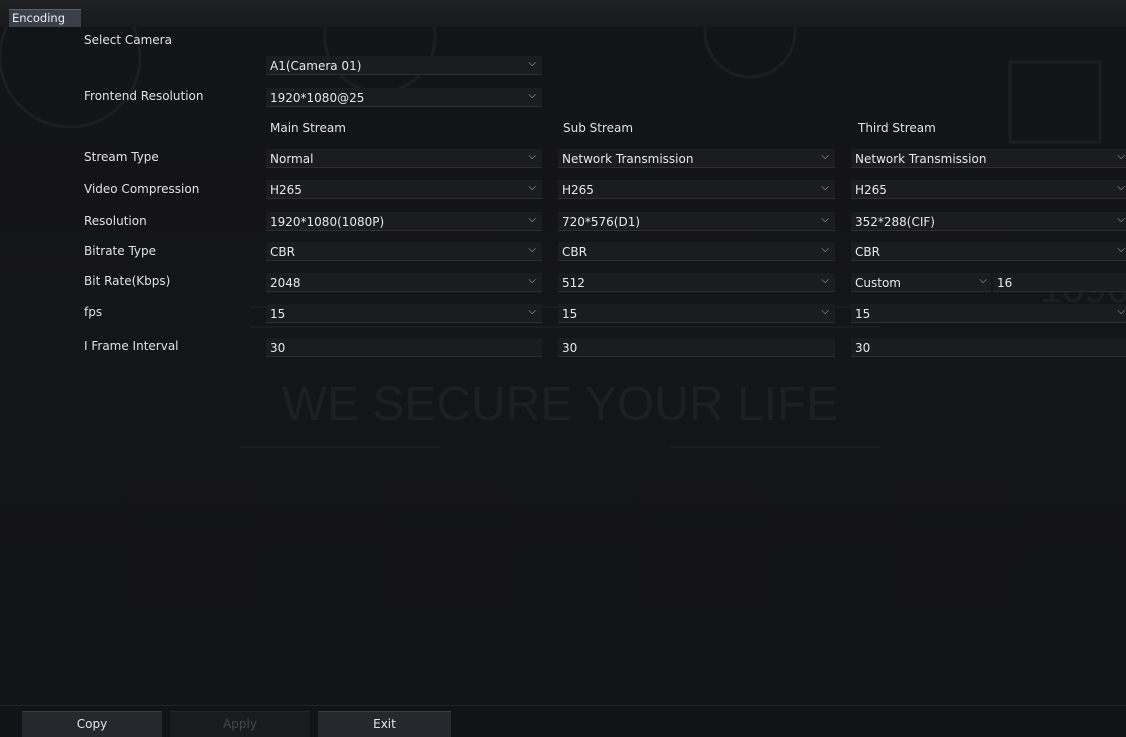 This screenshot has width=1126, height=737. Describe the element at coordinates (404, 158) in the screenshot. I see `main-stream-type-dropdown: Normal ⌵` at that location.